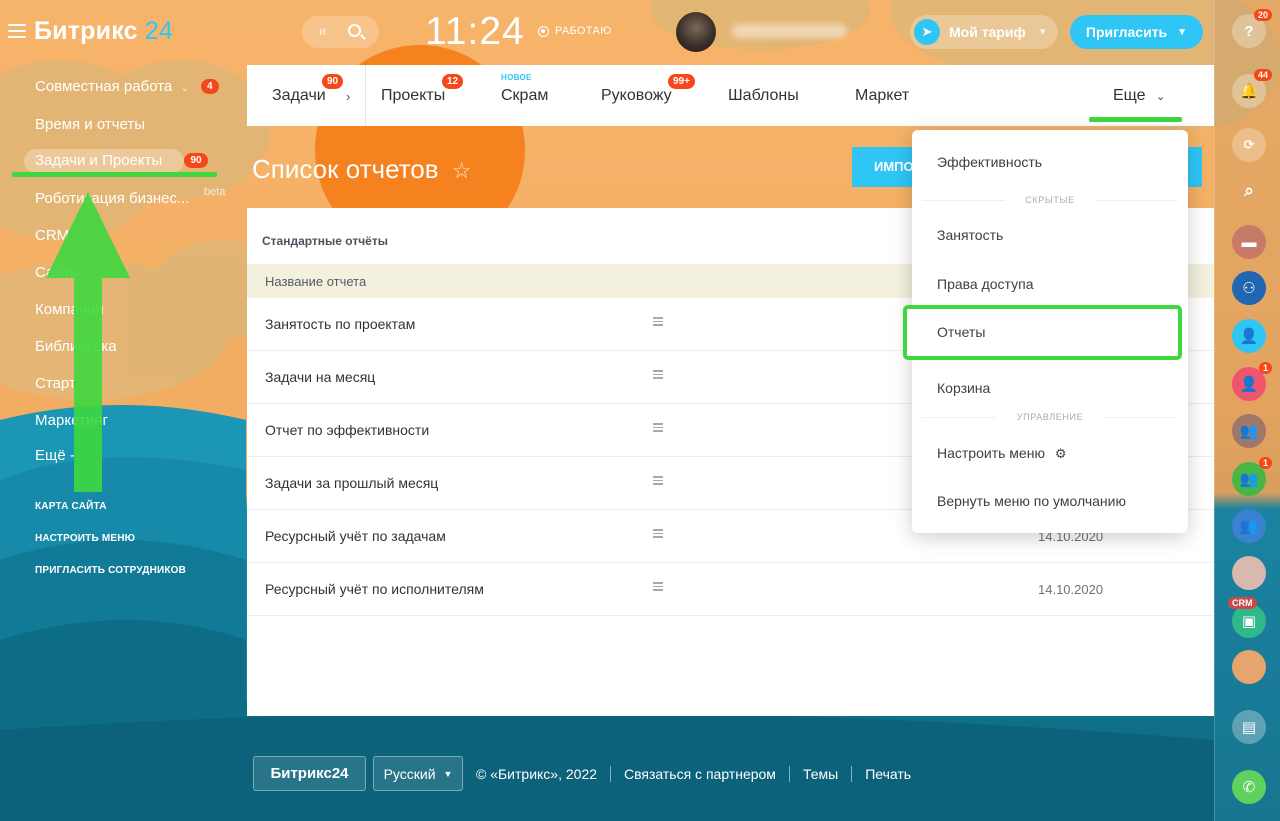 Image resolution: width=1280 pixels, height=821 pixels. I want to click on work-status-label: РАБОТАЮ, so click(583, 31).